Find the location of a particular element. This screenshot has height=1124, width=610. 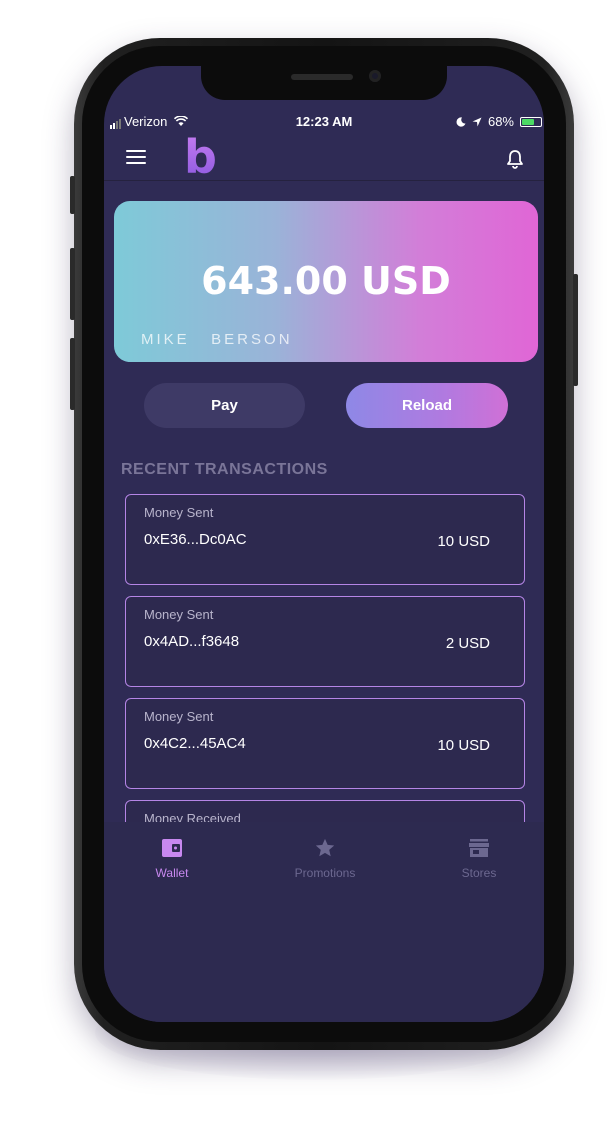

tab-stores: Stores is located at coordinates (476, 858).